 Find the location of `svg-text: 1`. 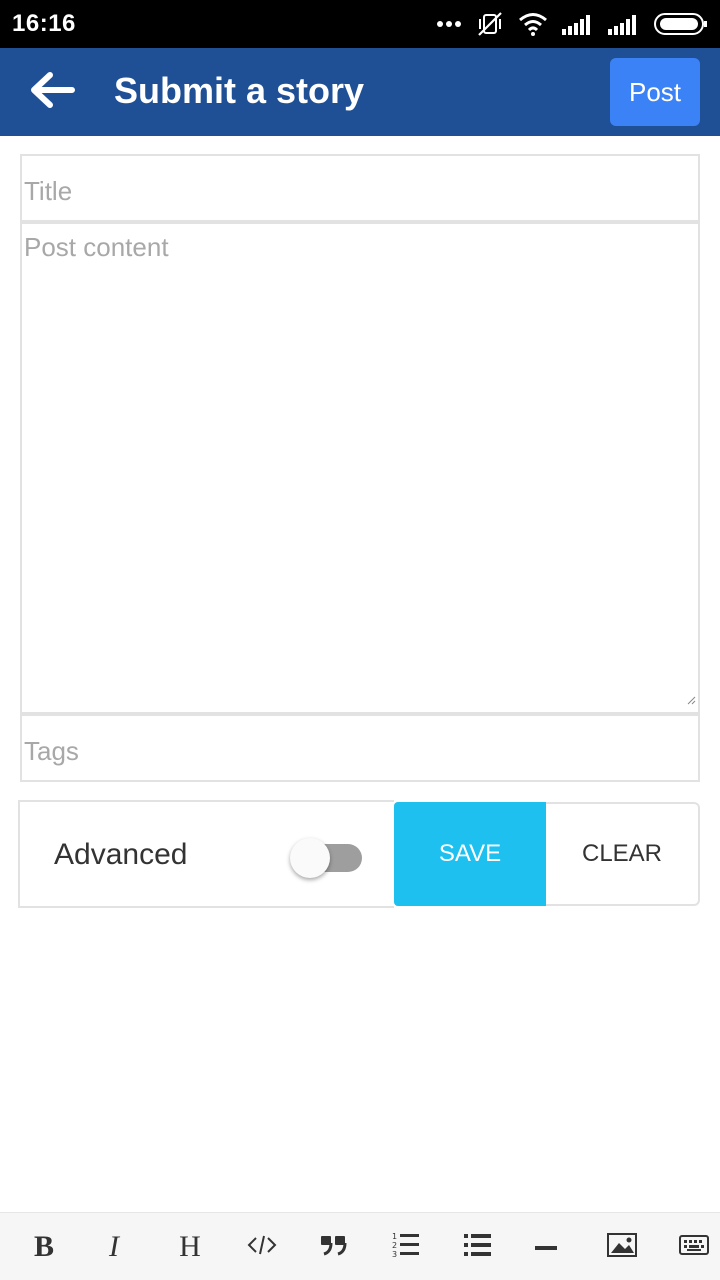

svg-text: 1 is located at coordinates (394, 1236).